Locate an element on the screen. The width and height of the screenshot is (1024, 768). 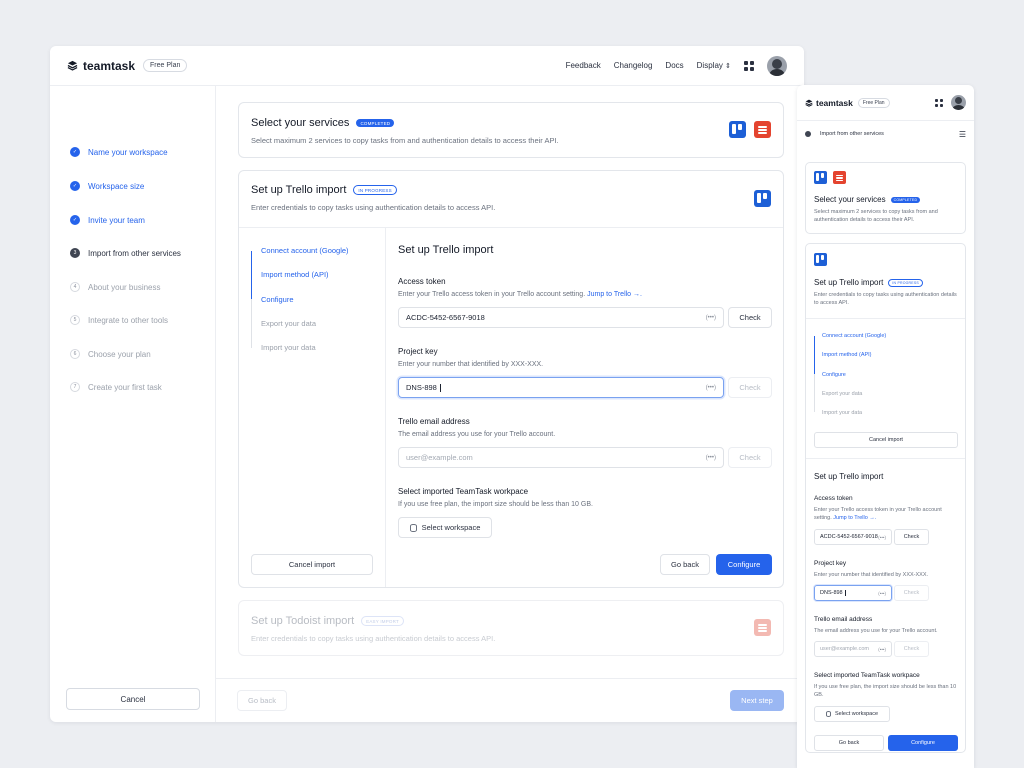
database-icon is located at coordinates (413, 527).